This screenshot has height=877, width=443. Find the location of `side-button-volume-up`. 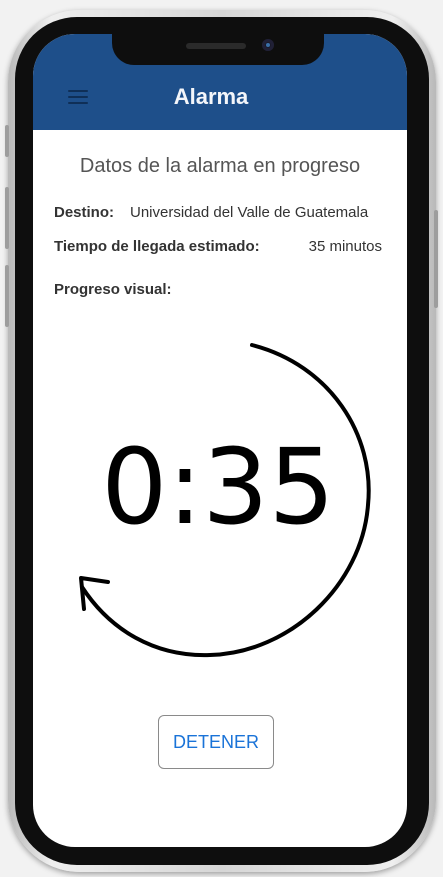

side-button-volume-up is located at coordinates (7, 218).